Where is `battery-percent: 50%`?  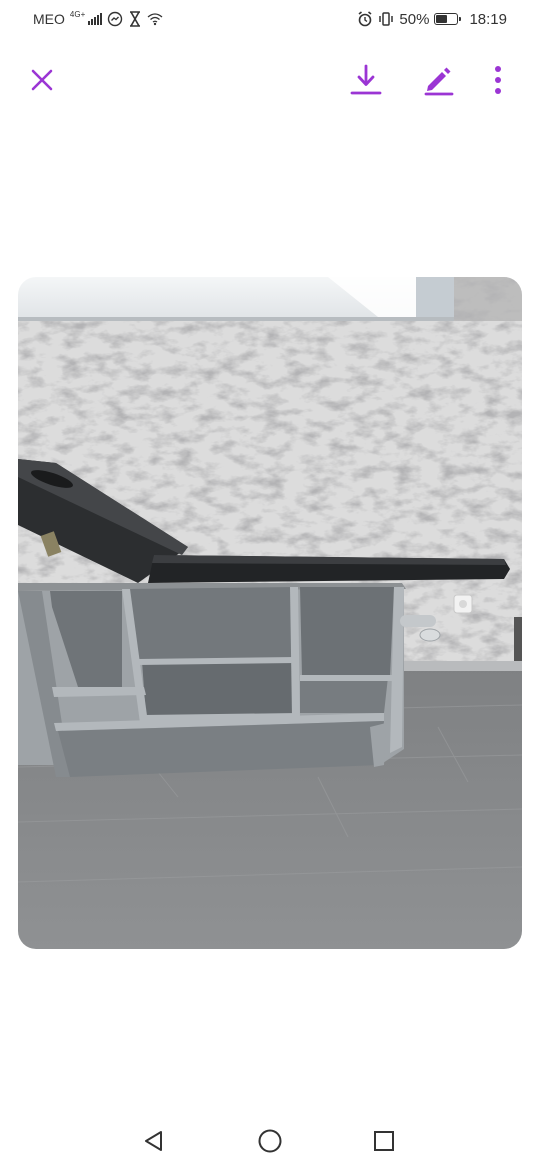
battery-percent: 50% is located at coordinates (414, 19).